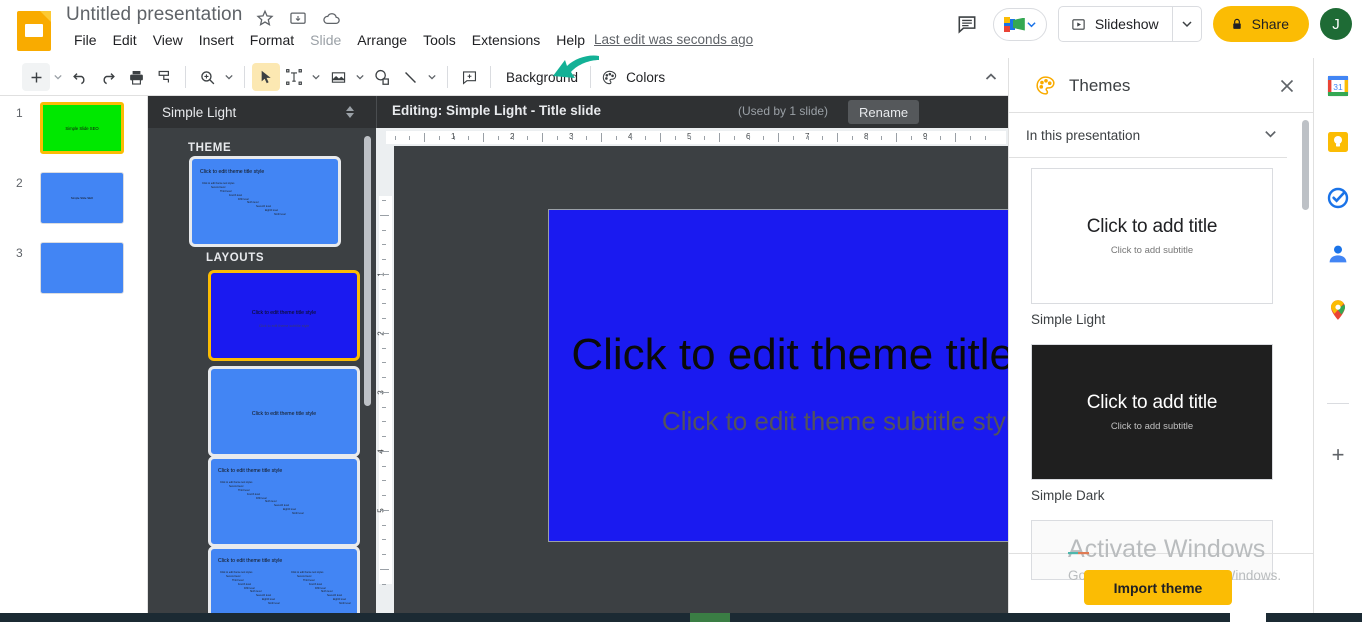  I want to click on menu-format: Format, so click(272, 40).